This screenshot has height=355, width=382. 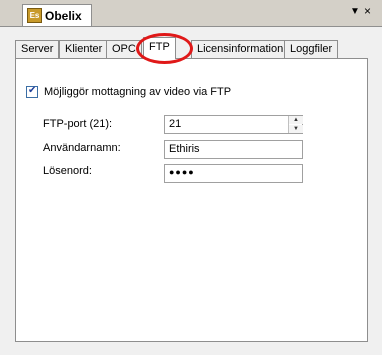 What do you see at coordinates (138, 92) in the screenshot?
I see `enable-ftp-label: Möjliggör mottagning av video via FTP` at bounding box center [138, 92].